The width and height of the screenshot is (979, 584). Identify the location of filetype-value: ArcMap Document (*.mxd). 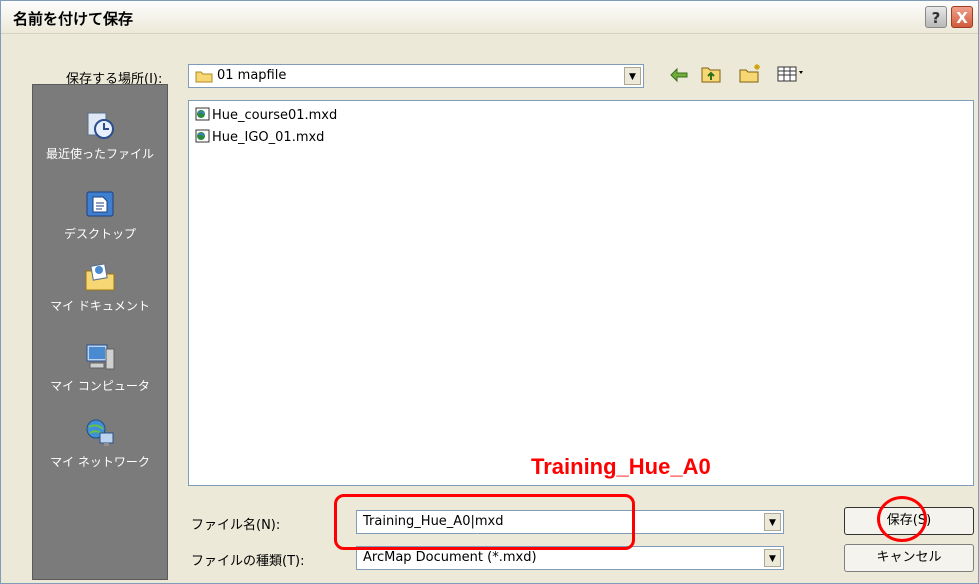
(450, 557).